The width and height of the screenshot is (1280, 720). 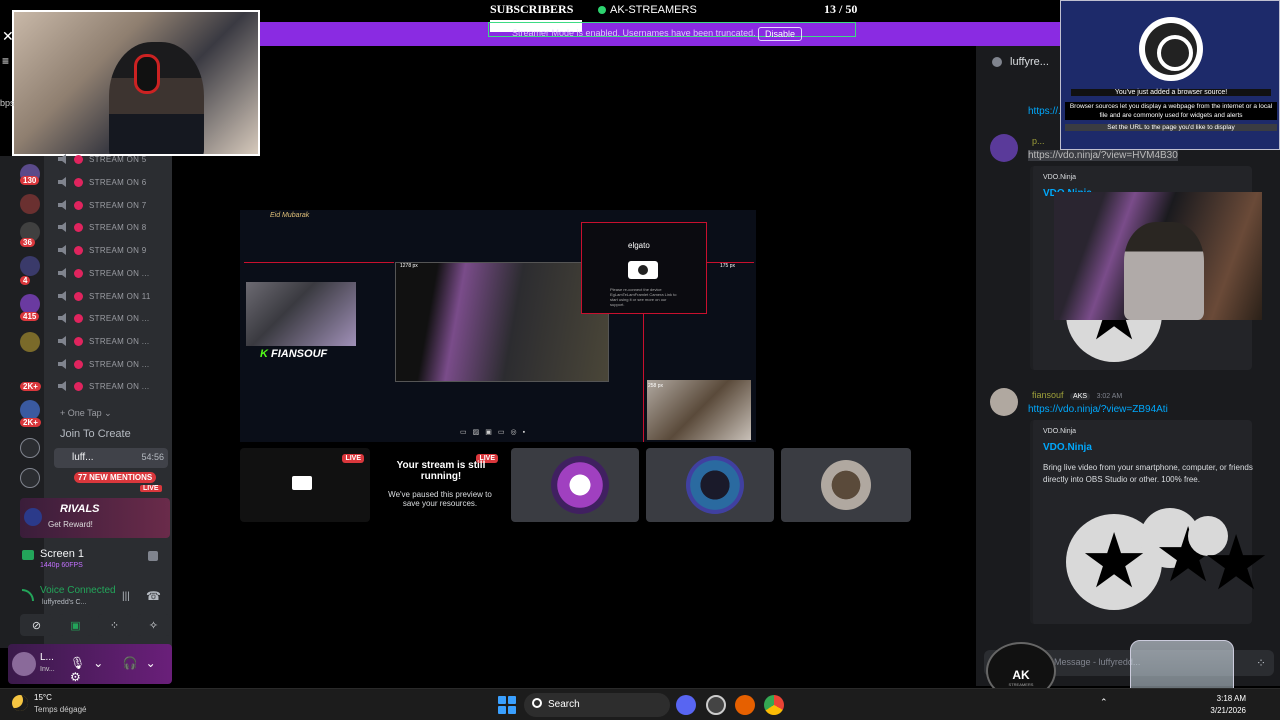 I want to click on voice-channel-item: STREAM ON 6, so click(x=102, y=182).